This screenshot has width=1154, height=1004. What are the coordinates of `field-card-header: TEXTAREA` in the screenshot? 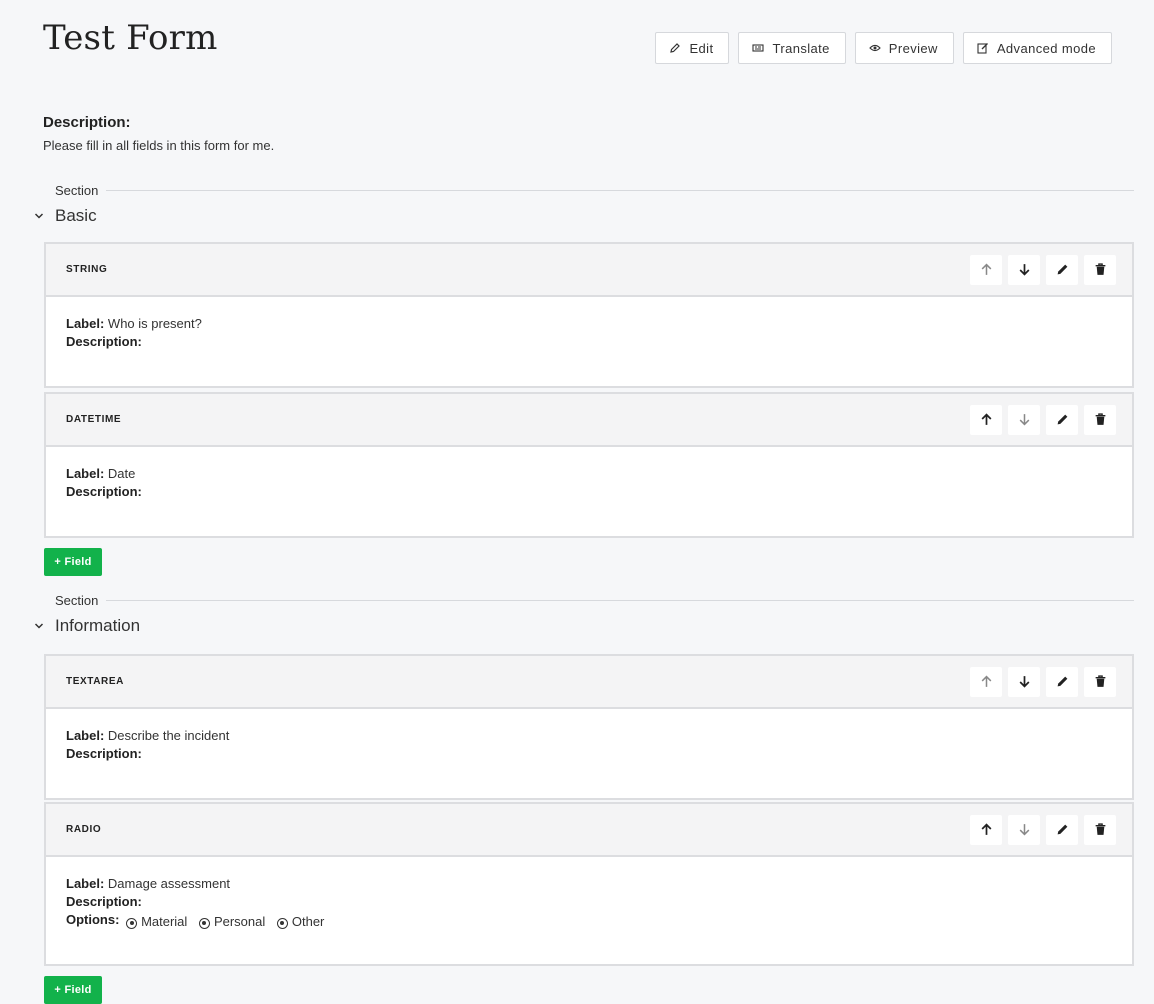 It's located at (589, 682).